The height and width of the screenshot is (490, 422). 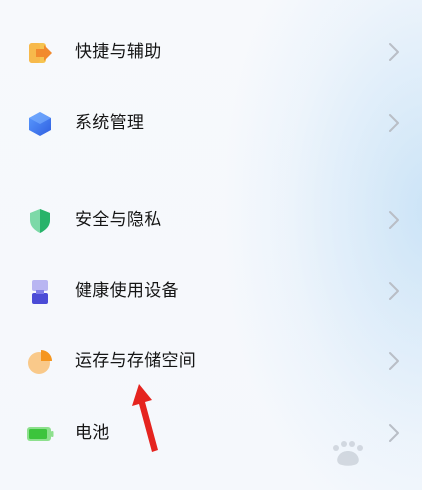 I want to click on settings-item-label: 健康使用设备, so click(x=127, y=291).